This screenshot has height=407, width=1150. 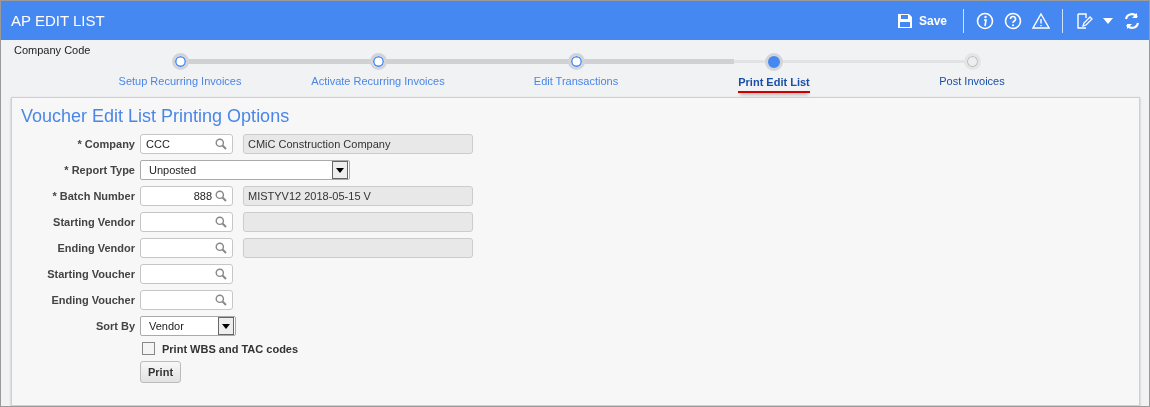 I want to click on field-label: * Report Type, so click(x=99, y=170).